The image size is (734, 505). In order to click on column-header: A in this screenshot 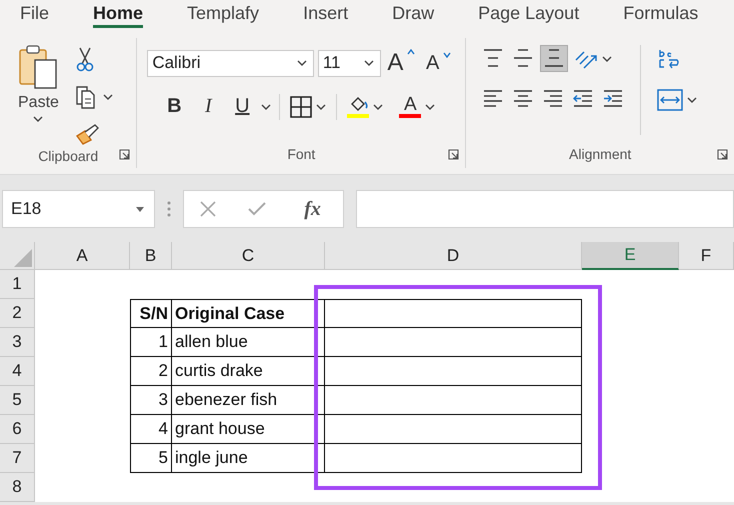, I will do `click(82, 256)`.